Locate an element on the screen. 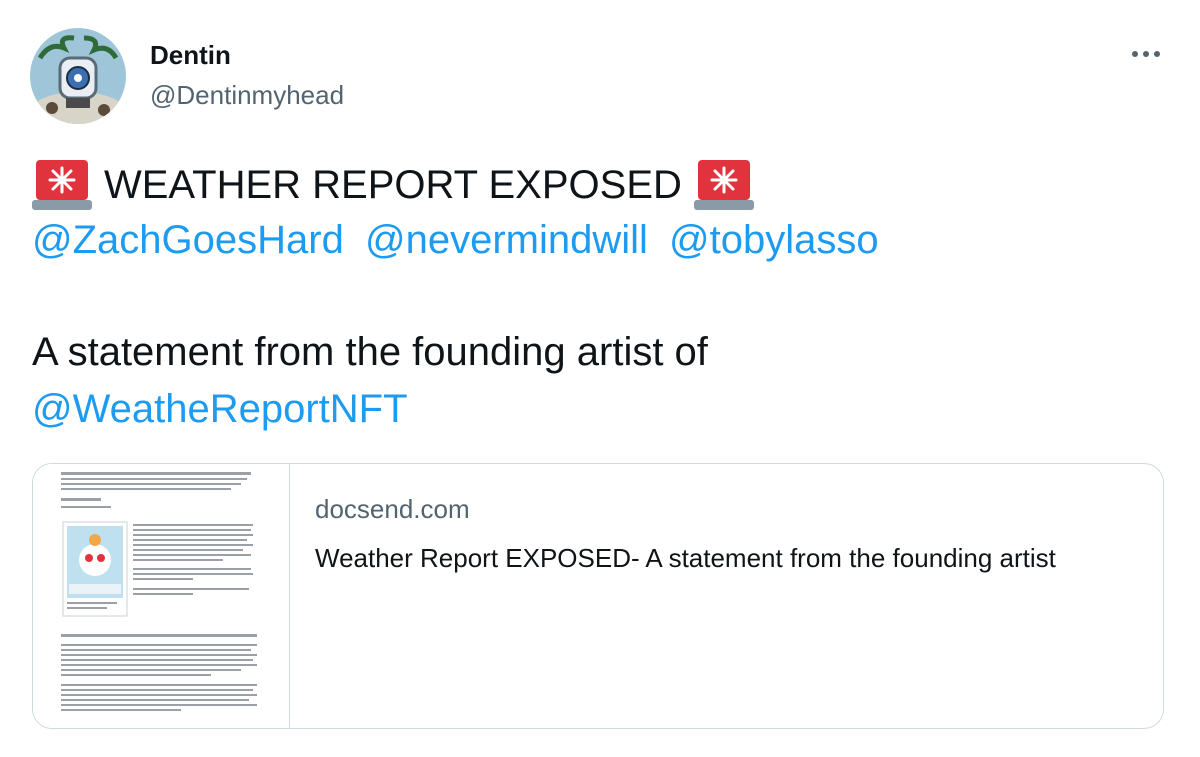 This screenshot has width=1200, height=757. avatar-image is located at coordinates (78, 76).